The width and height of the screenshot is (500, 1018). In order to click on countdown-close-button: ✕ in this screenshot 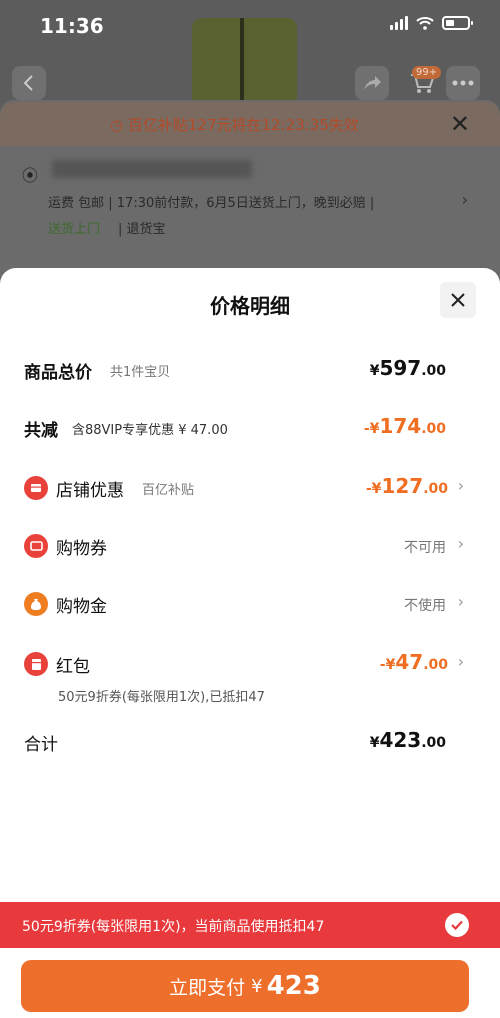, I will do `click(460, 124)`.